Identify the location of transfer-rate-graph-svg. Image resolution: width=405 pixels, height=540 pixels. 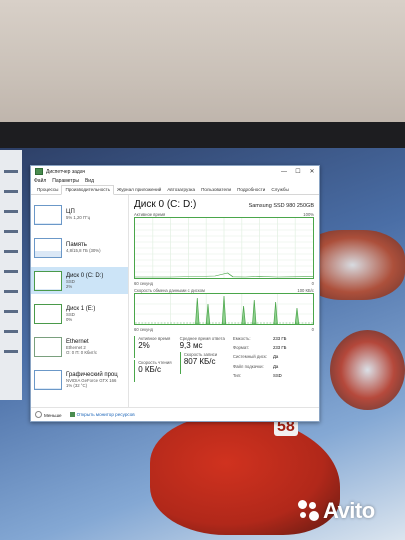
(224, 309).